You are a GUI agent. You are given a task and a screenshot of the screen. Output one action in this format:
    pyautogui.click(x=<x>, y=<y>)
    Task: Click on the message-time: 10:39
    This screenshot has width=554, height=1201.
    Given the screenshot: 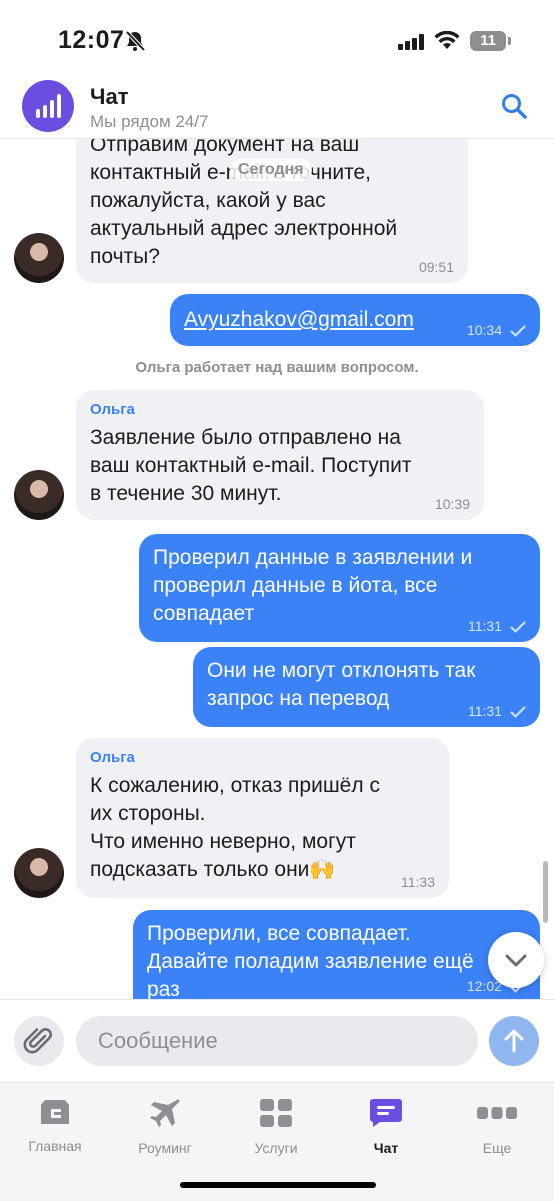 What is the action you would take?
    pyautogui.click(x=452, y=504)
    